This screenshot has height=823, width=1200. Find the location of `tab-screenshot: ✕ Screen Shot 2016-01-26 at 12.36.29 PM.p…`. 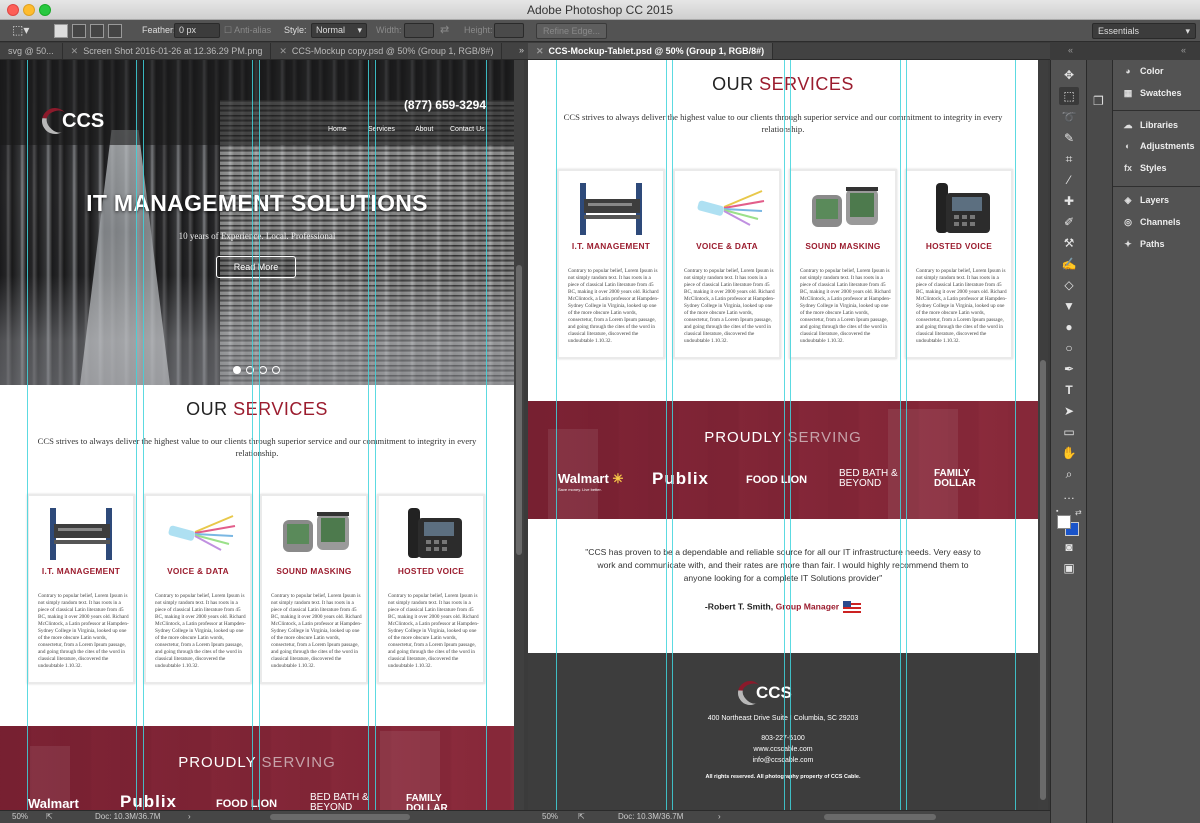

tab-screenshot: ✕ Screen Shot 2016-01-26 at 12.36.29 PM.p… is located at coordinates (167, 51).